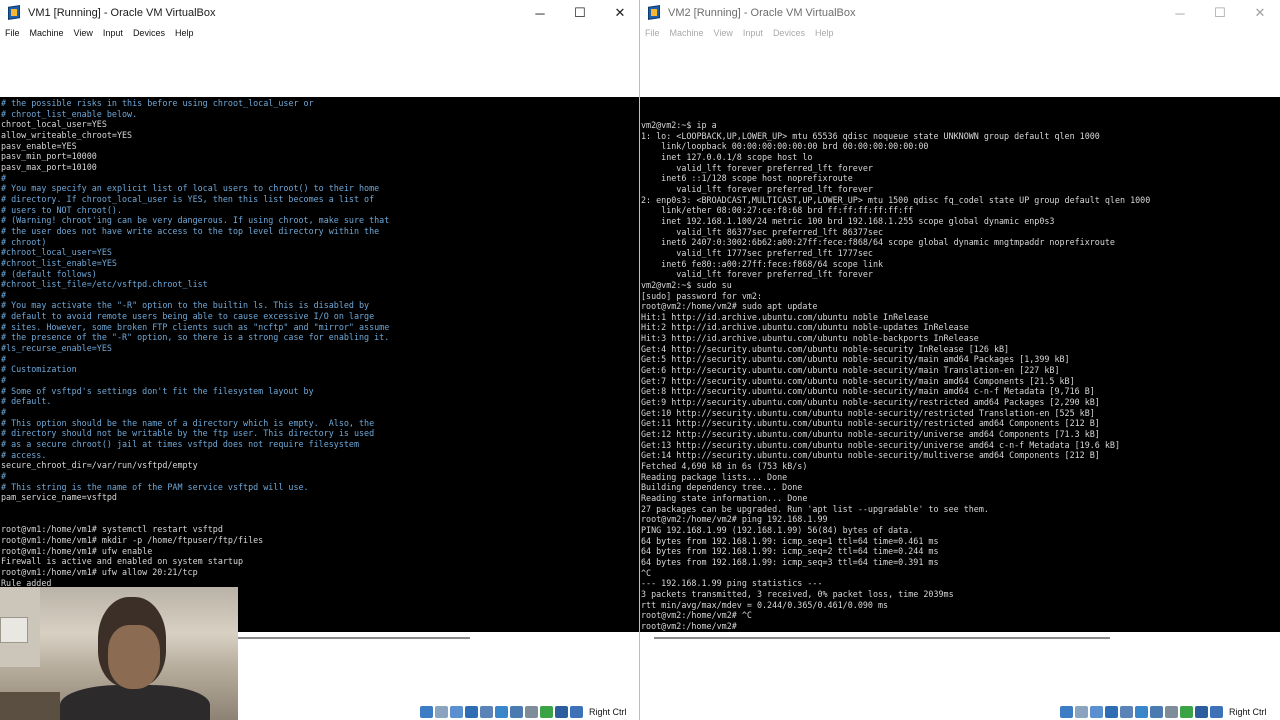 Image resolution: width=1280 pixels, height=720 pixels. What do you see at coordinates (122, 13) in the screenshot?
I see `vm1-title: VM1 [Running] - Oracle VM VirtualBox` at bounding box center [122, 13].